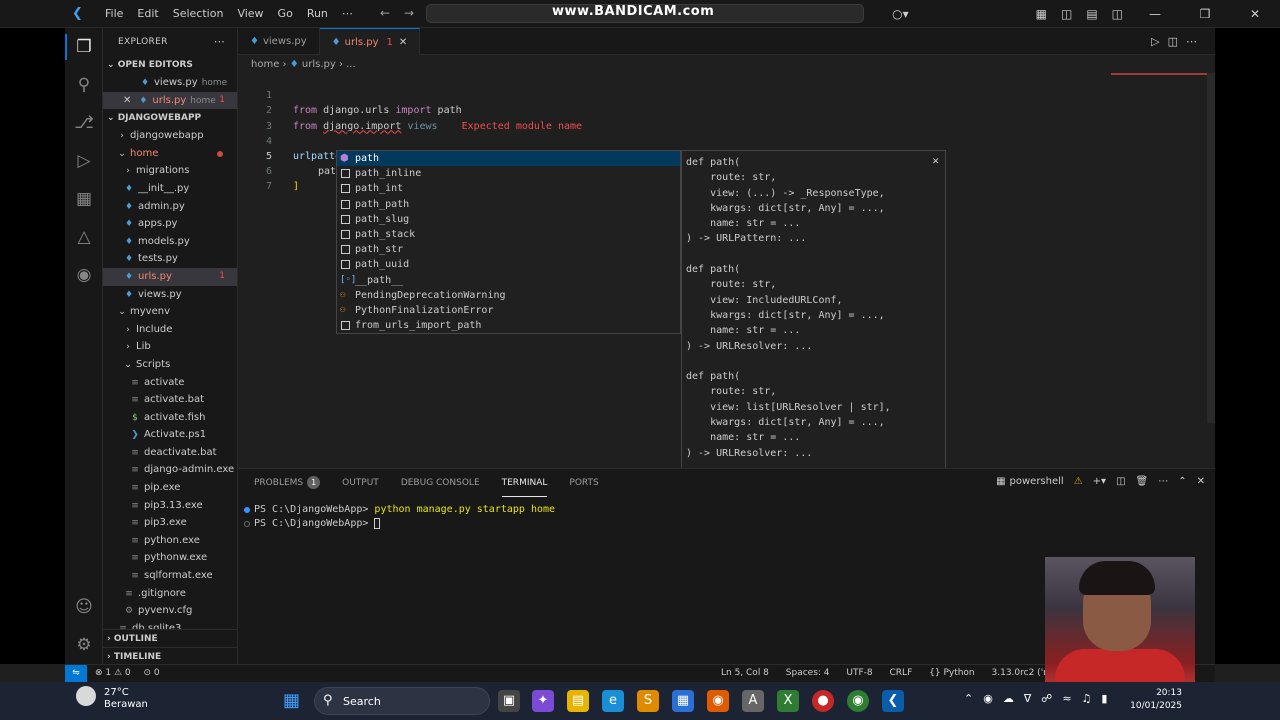  What do you see at coordinates (170, 312) in the screenshot?
I see `tree-item: ⌄ myvenv` at bounding box center [170, 312].